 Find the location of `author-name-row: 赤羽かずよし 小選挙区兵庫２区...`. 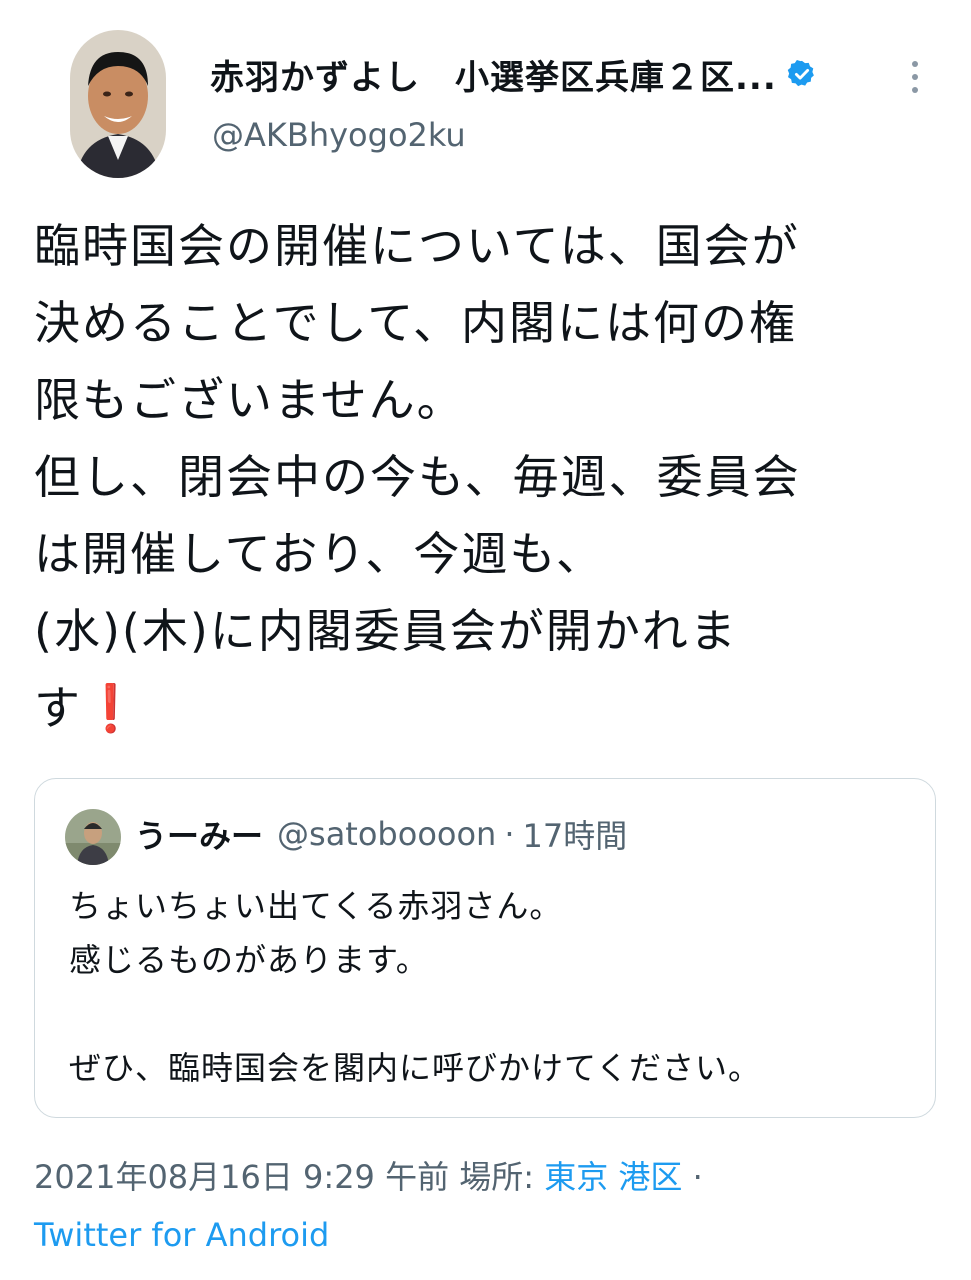

author-name-row: 赤羽かずよし 小選挙区兵庫２区... is located at coordinates (513, 74).